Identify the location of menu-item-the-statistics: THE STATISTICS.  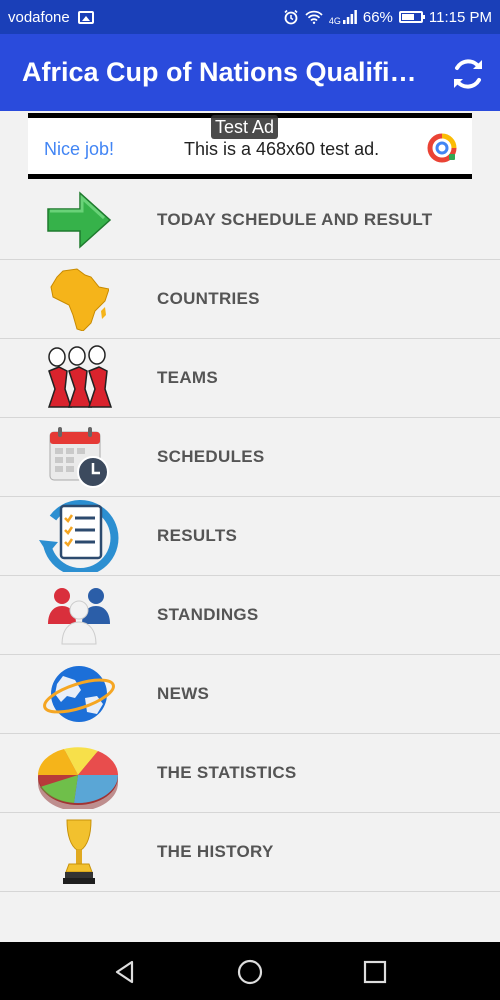
(250, 773).